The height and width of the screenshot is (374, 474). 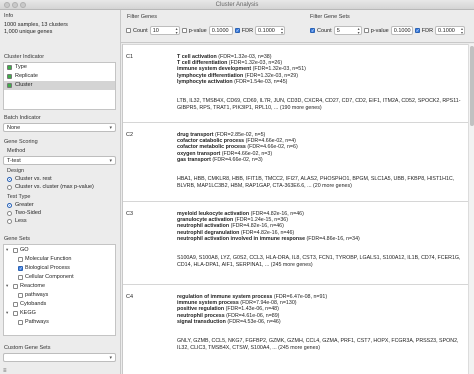 I want to click on gene-set-name: regulation of immune system process, so click(x=225, y=297).